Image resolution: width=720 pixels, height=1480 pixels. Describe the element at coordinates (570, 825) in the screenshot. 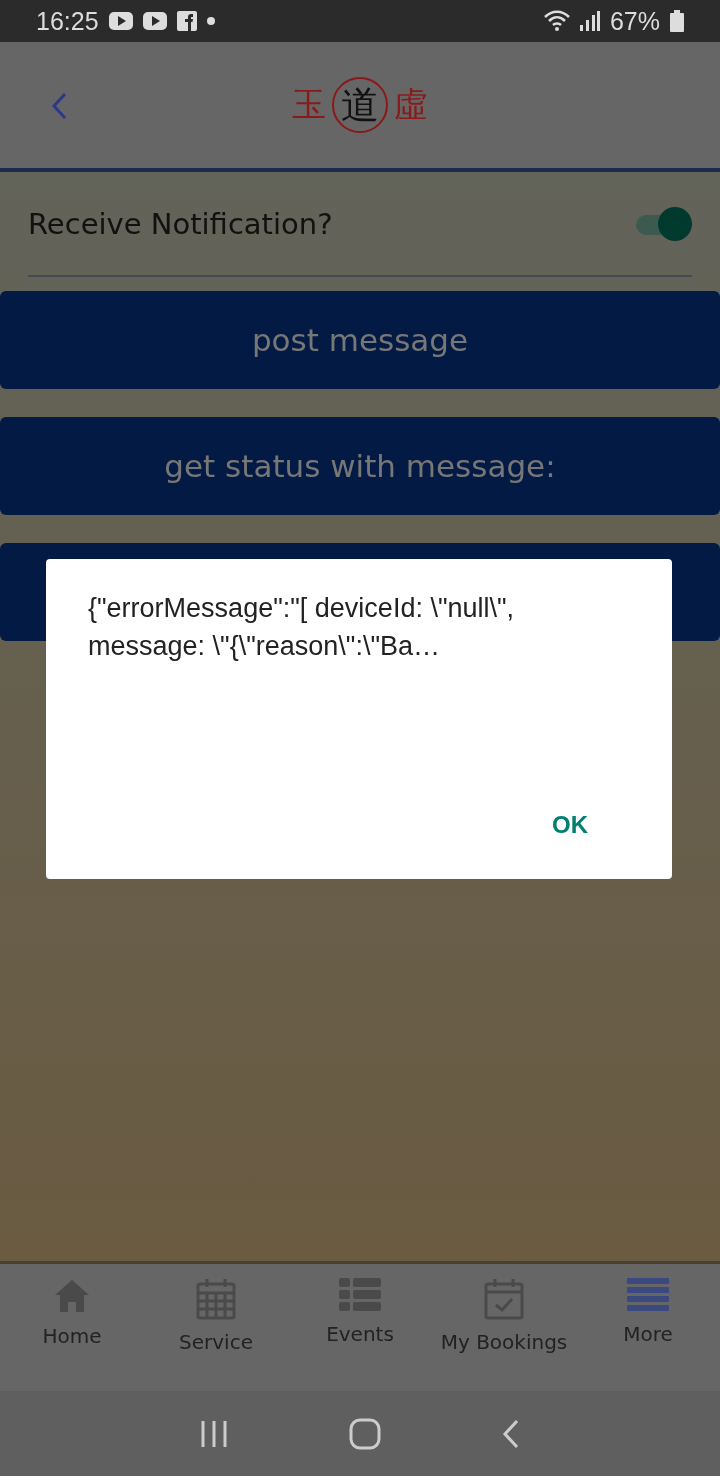

I see `ok-button: OK` at that location.